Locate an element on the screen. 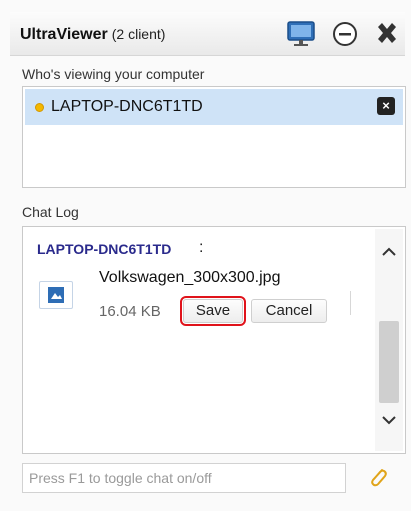 Image resolution: width=411 pixels, height=511 pixels. chat-scrollbar is located at coordinates (389, 340).